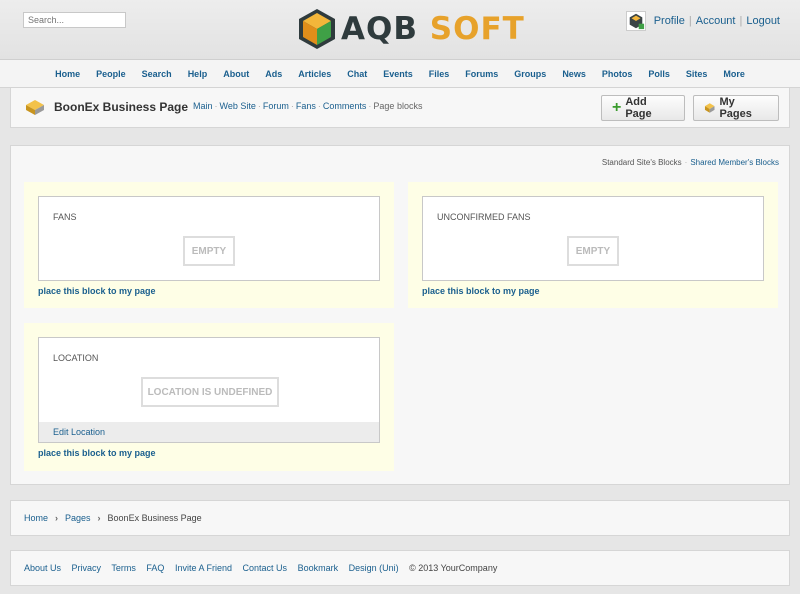 This screenshot has width=800, height=594. Describe the element at coordinates (74, 20) in the screenshot. I see `search-input` at that location.